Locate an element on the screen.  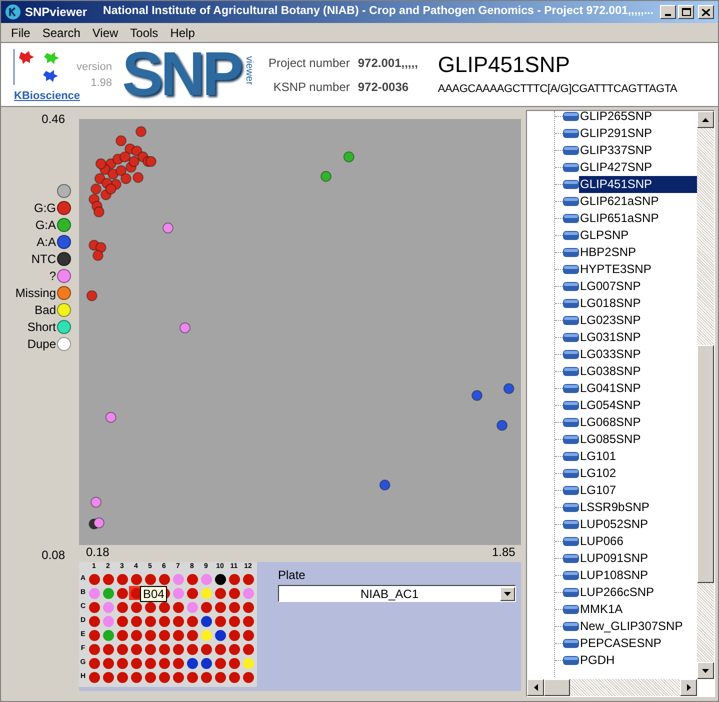
left-arrow-icon is located at coordinates (536, 687).